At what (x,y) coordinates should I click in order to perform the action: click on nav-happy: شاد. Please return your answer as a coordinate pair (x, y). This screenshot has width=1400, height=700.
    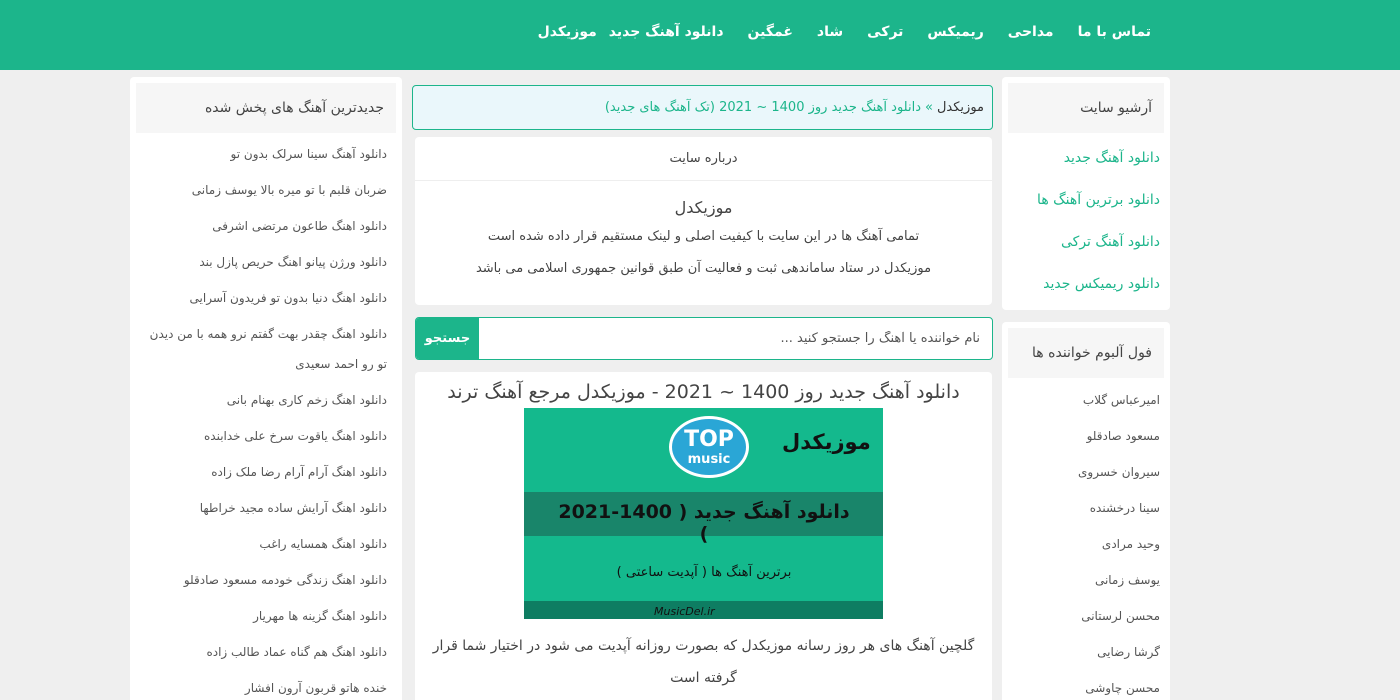
    Looking at the image, I should click on (830, 32).